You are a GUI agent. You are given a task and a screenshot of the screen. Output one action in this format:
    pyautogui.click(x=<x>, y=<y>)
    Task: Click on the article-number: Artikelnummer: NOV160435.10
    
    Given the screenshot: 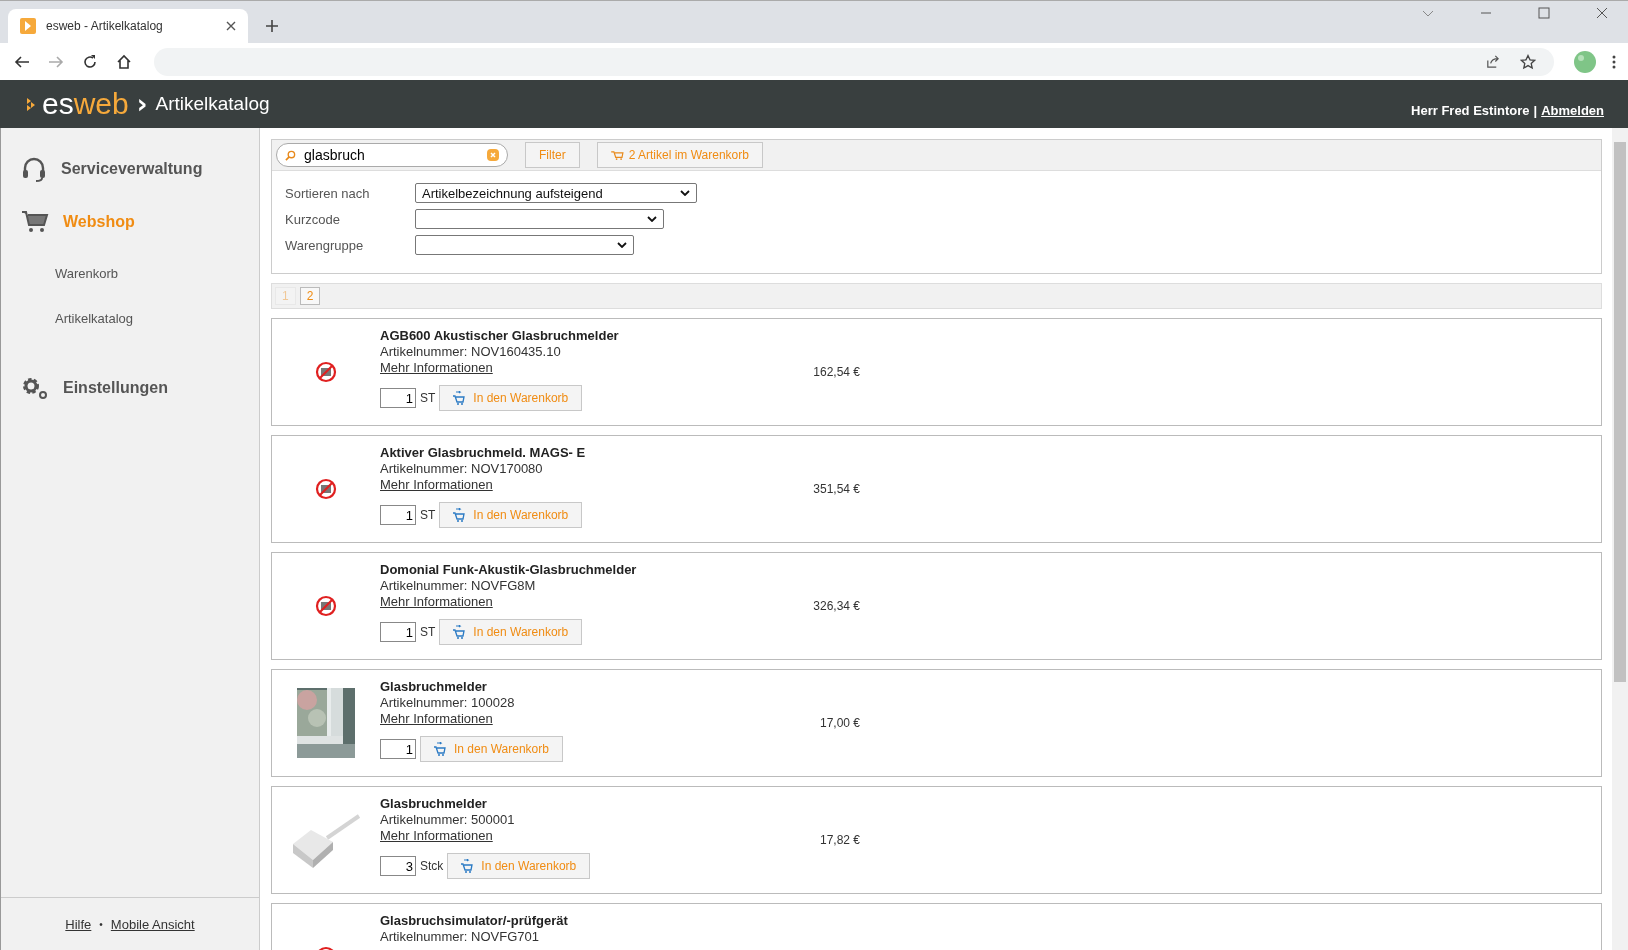 What is the action you would take?
    pyautogui.click(x=471, y=351)
    